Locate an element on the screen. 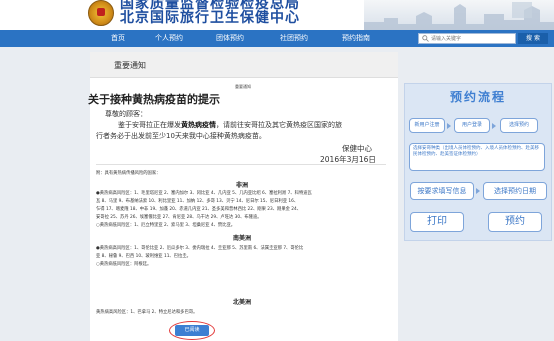 The height and width of the screenshot is (341, 554). region-line: ○黄热病低风险区：阿根廷。 is located at coordinates (124, 264).